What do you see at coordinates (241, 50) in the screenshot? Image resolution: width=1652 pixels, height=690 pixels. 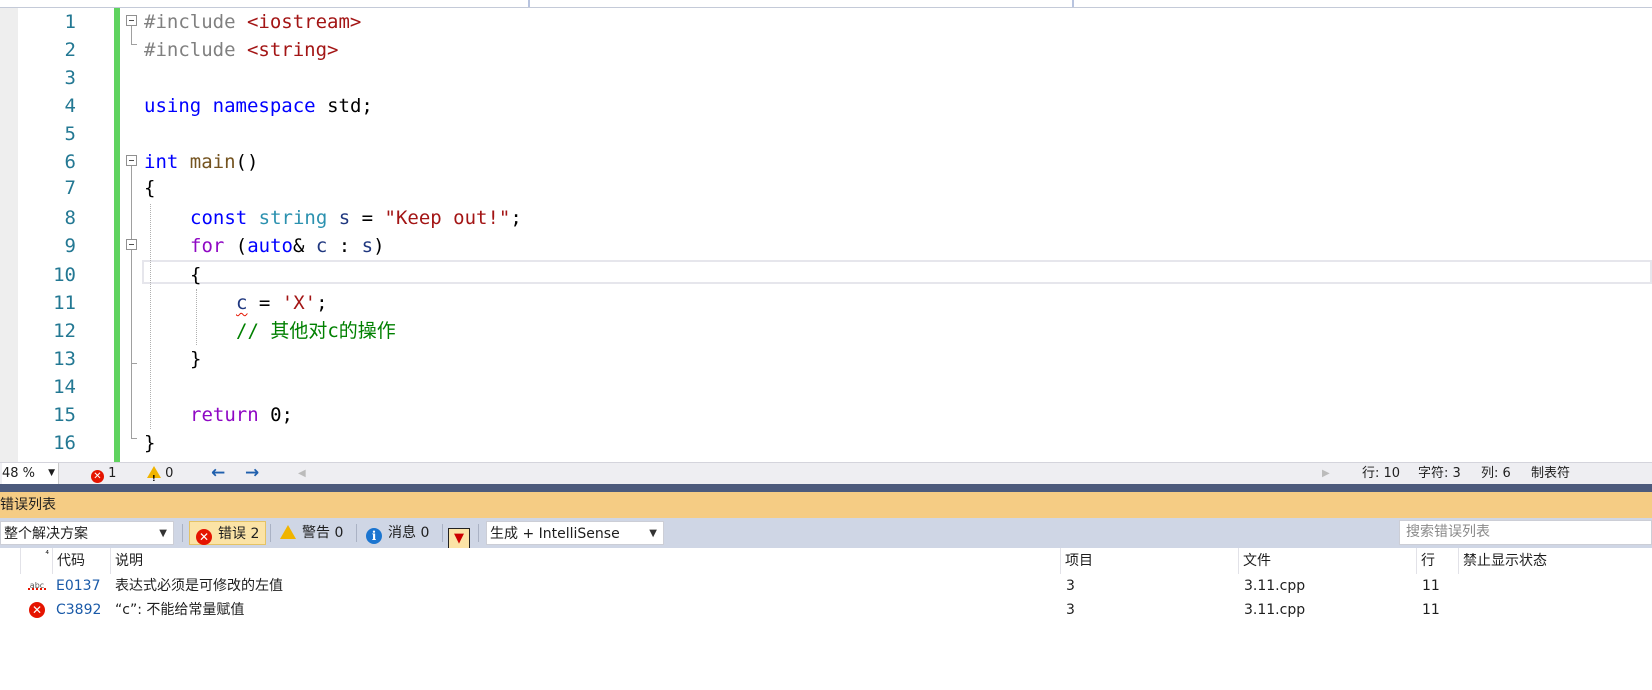 I see `code-line-2: #include <string>` at bounding box center [241, 50].